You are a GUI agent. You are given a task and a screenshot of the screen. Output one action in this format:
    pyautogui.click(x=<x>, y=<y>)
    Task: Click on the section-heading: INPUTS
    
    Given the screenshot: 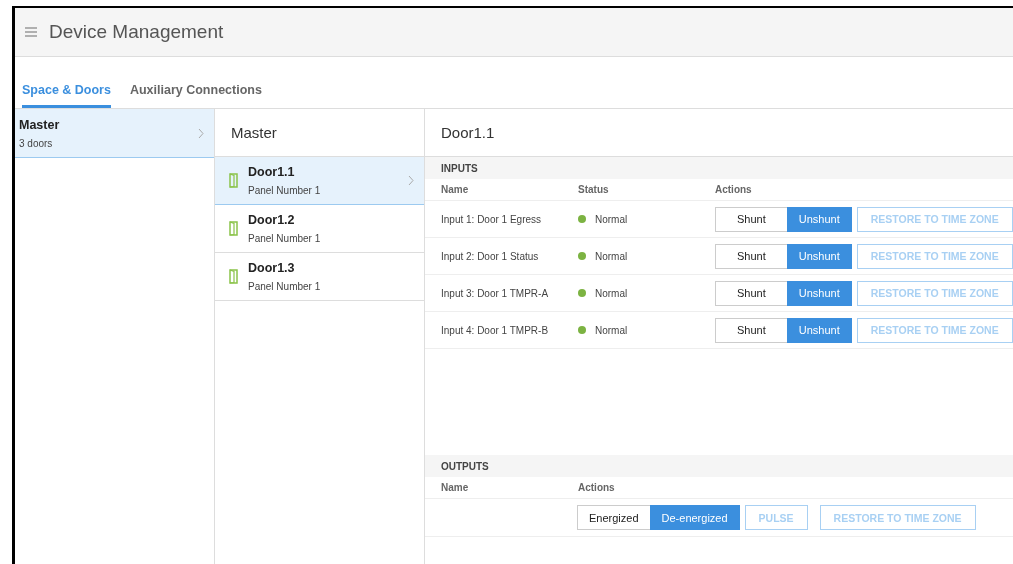 What is the action you would take?
    pyautogui.click(x=719, y=168)
    